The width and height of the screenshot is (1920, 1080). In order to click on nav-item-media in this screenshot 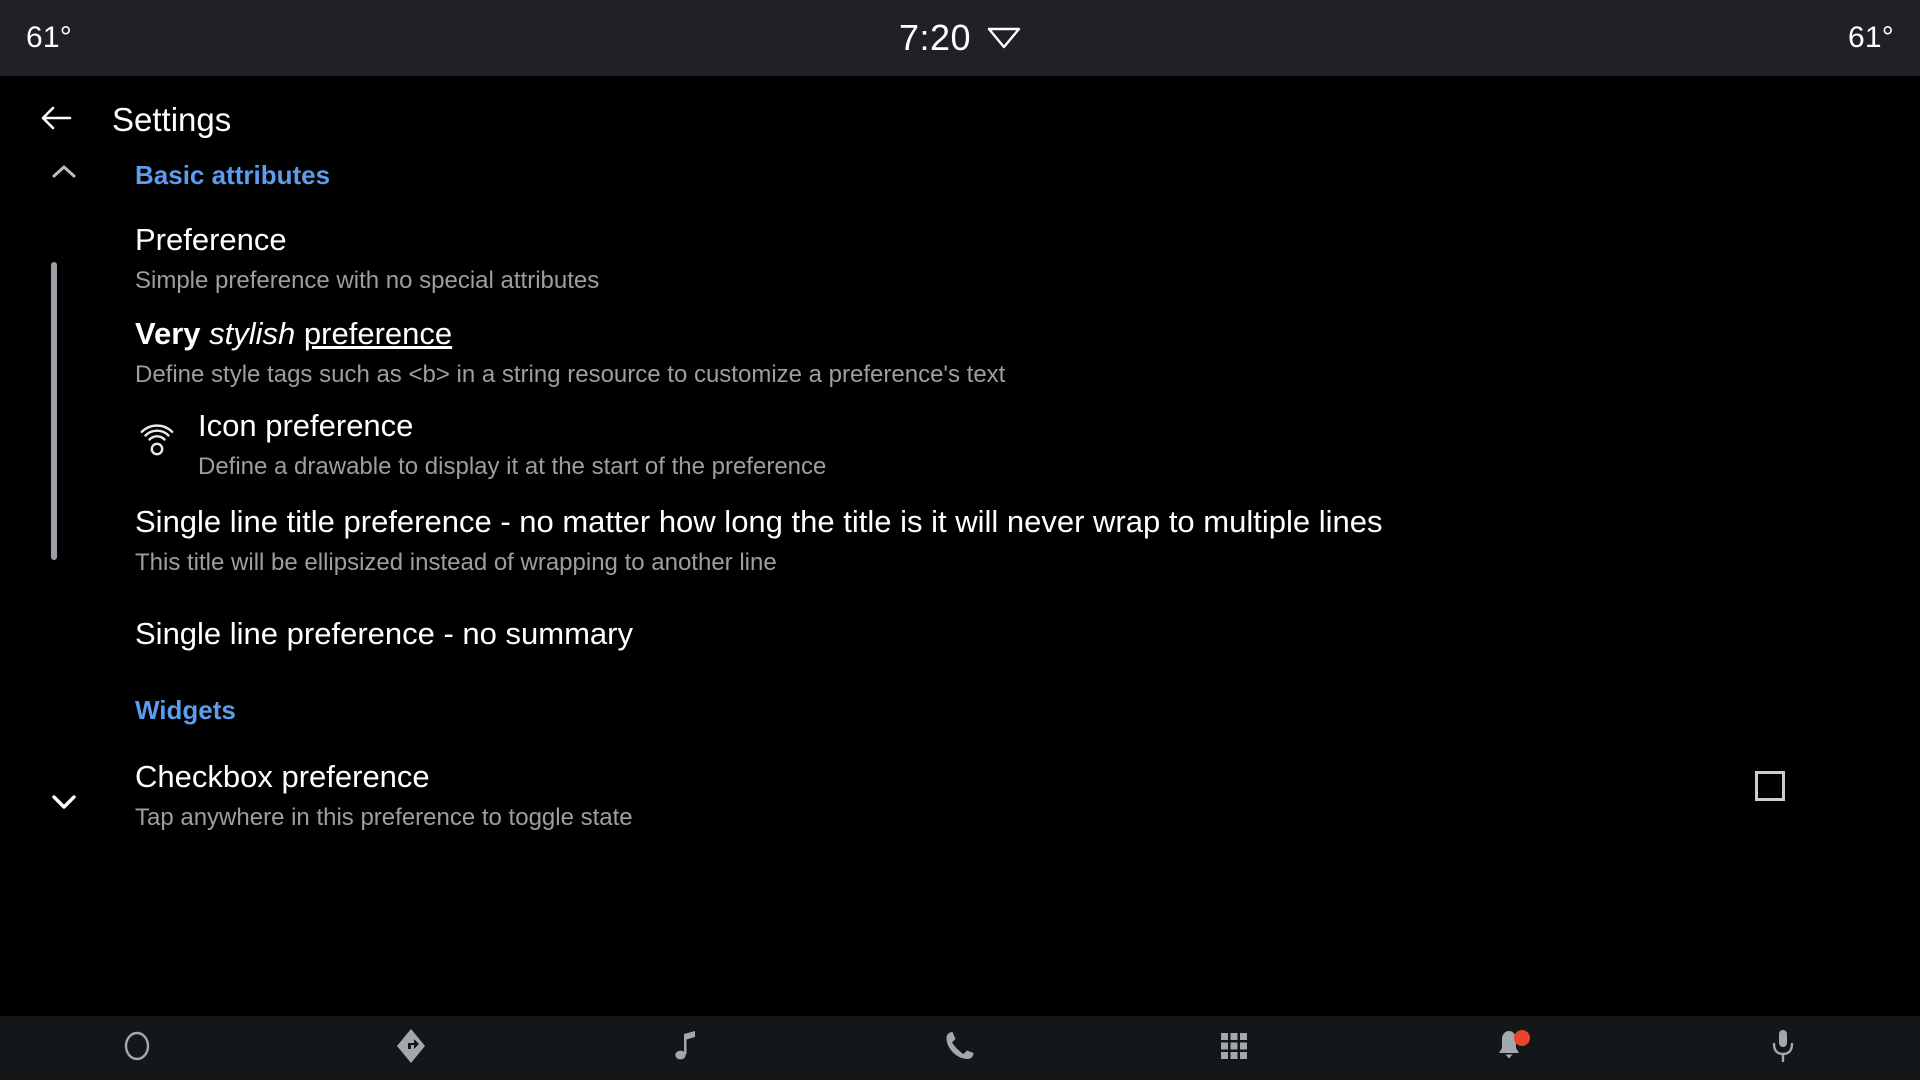, I will do `click(686, 1048)`.